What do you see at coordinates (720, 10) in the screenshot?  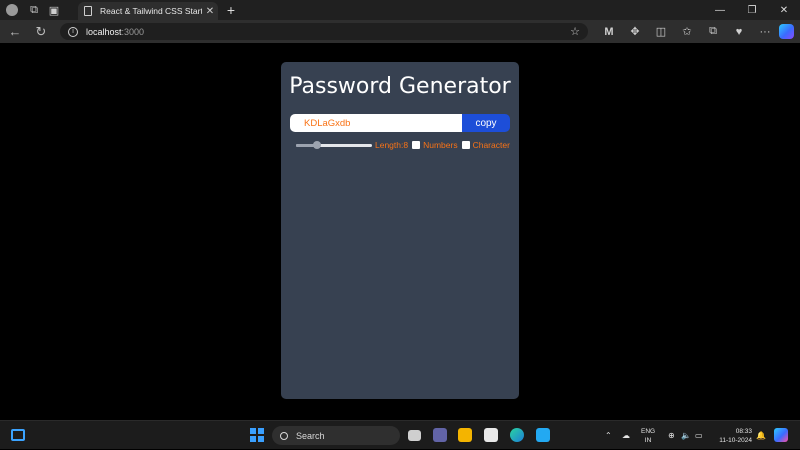 I see `minimize-icon: —` at bounding box center [720, 10].